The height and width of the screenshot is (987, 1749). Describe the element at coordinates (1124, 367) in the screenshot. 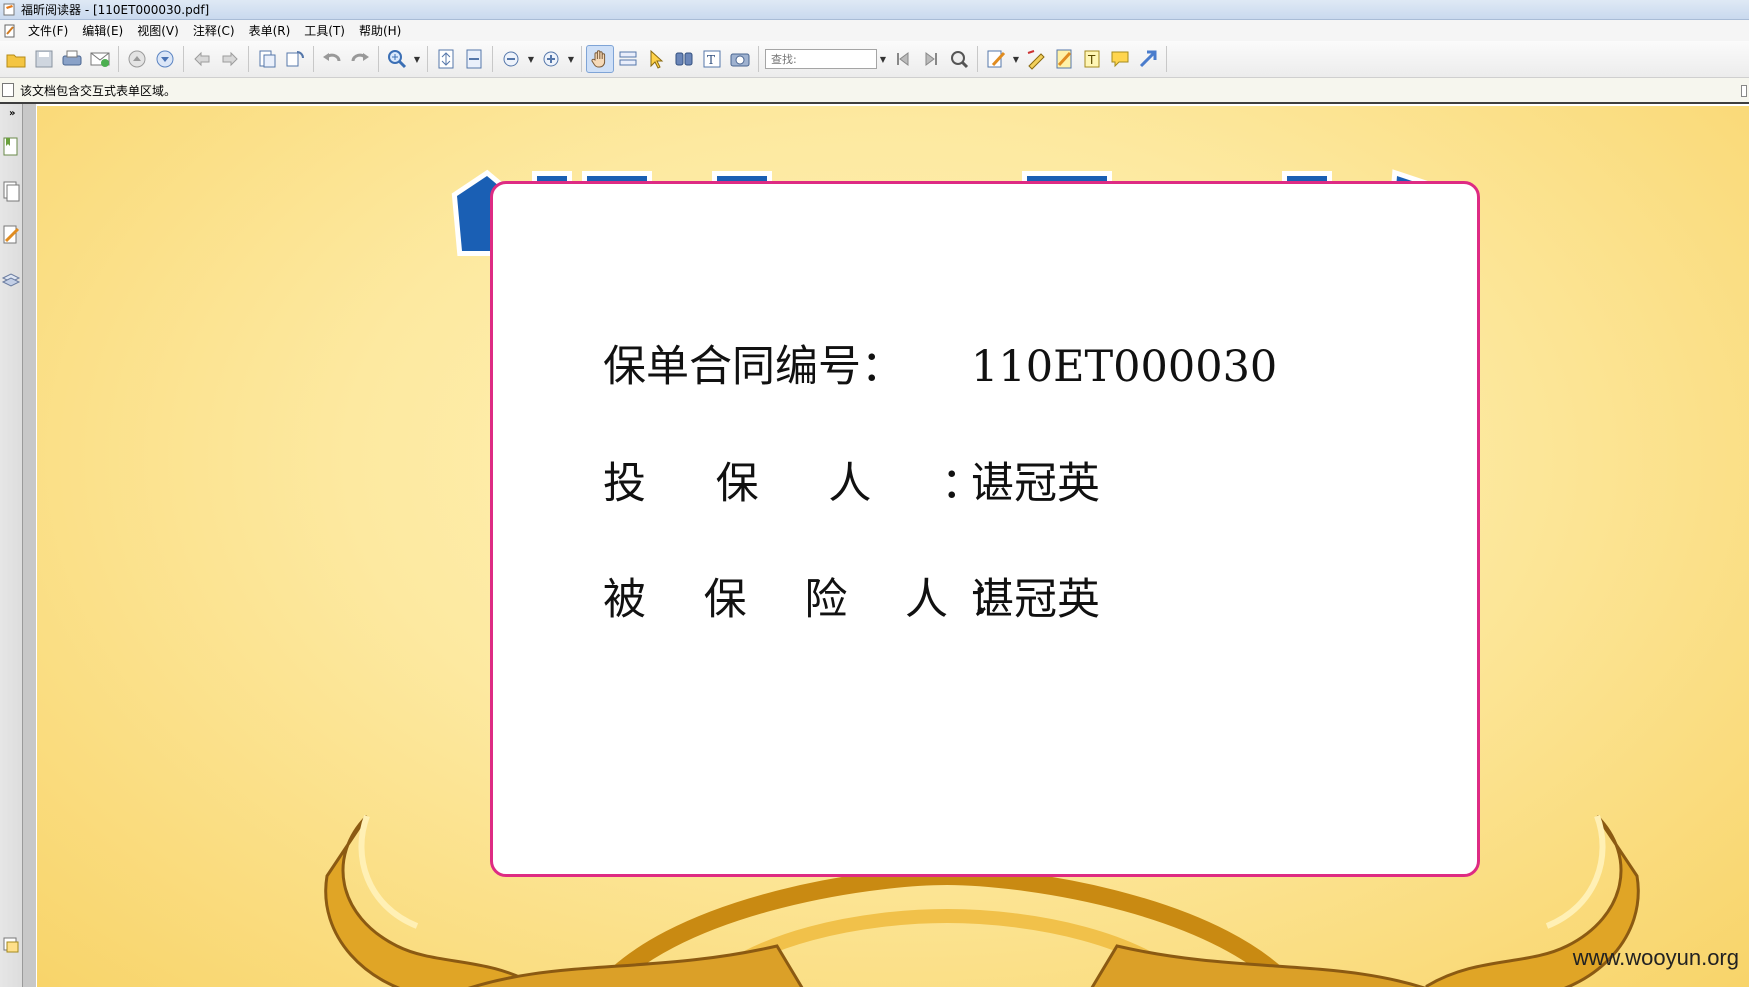

I see `policy-number-value: 110ET000030` at that location.